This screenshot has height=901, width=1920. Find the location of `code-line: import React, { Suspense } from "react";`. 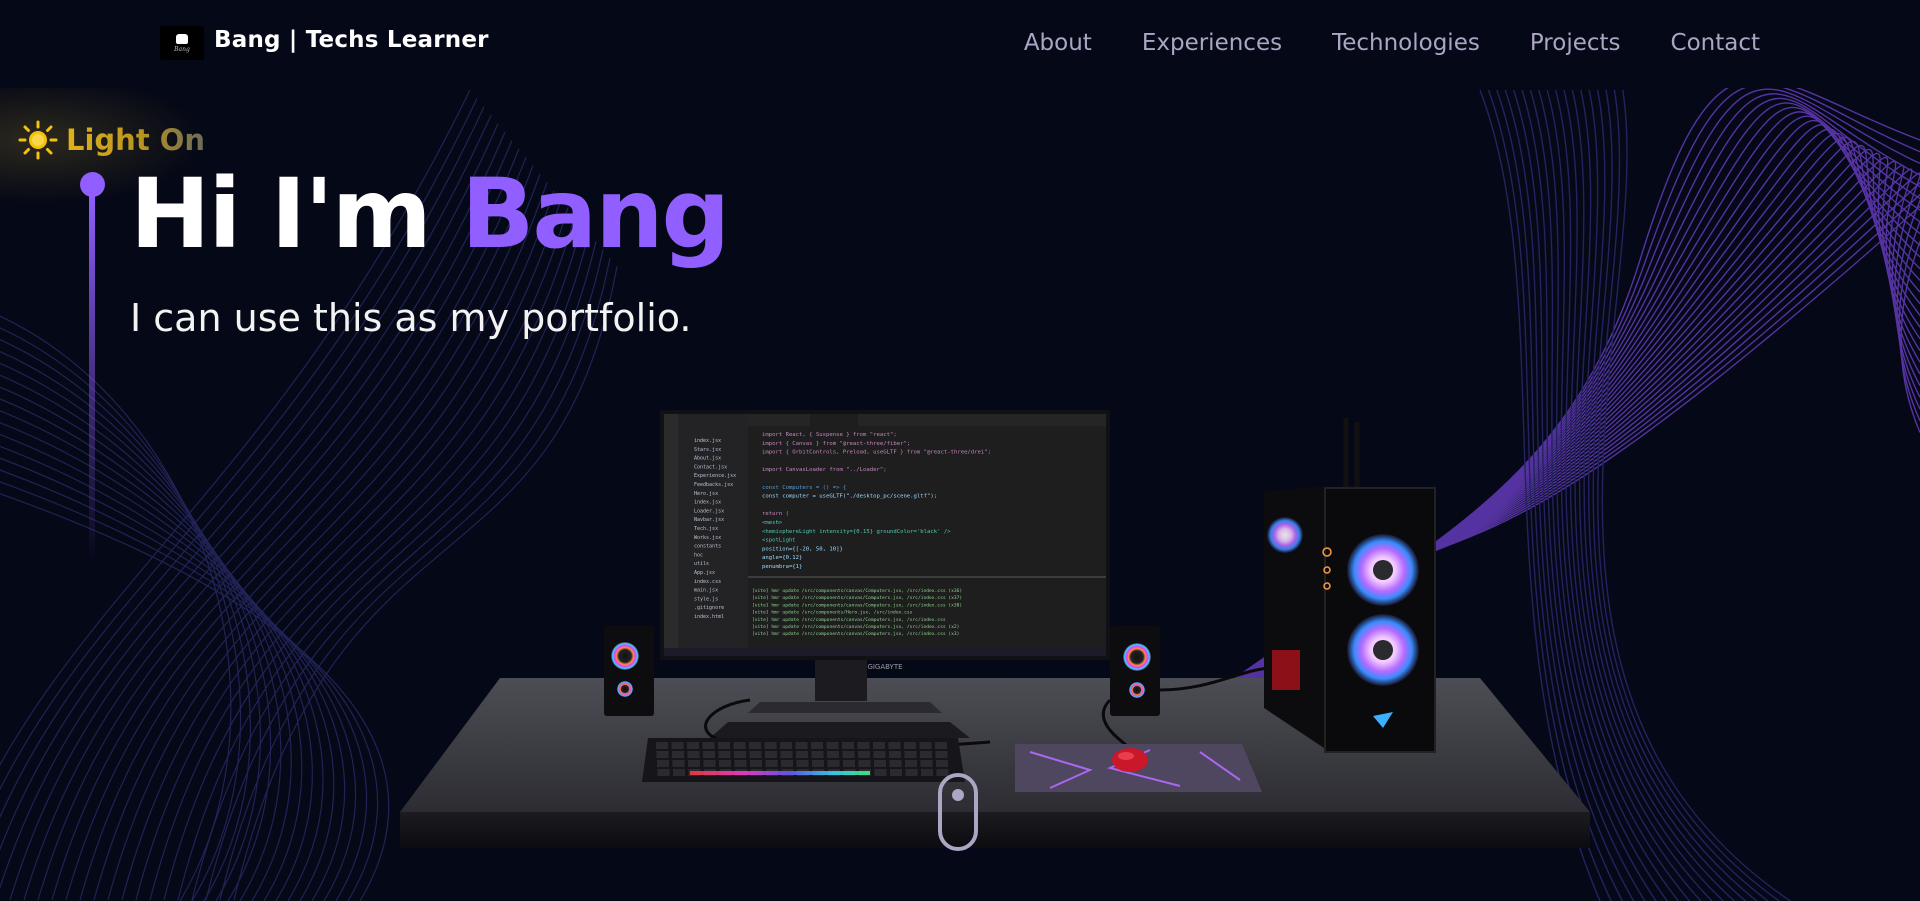

code-line: import React, { Suspense } from "react"; is located at coordinates (829, 435).